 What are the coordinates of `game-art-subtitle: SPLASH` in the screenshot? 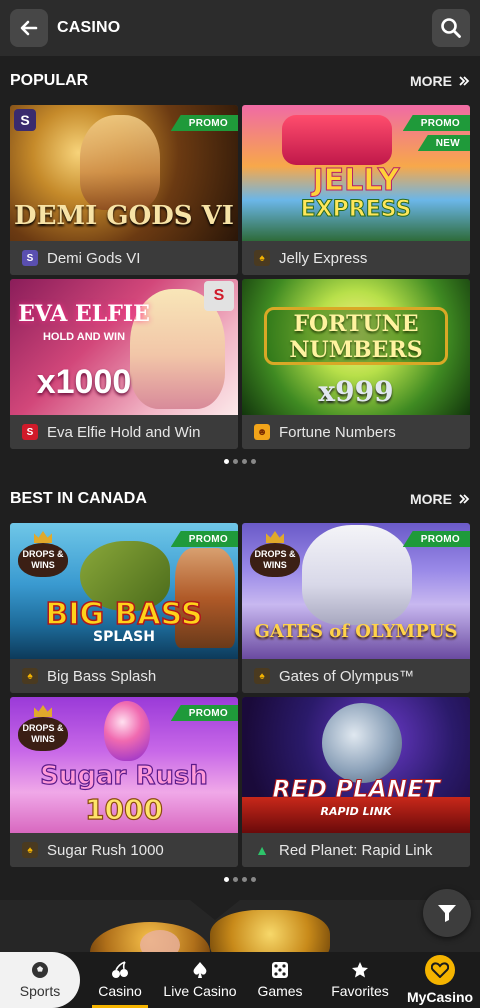 It's located at (124, 637).